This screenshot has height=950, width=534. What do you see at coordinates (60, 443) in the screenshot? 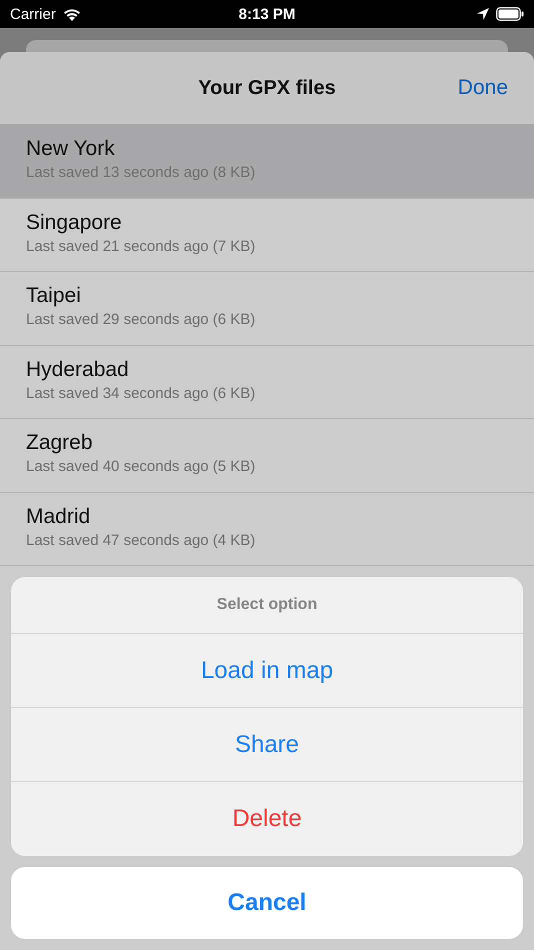
I see `file-name: Zagreb` at bounding box center [60, 443].